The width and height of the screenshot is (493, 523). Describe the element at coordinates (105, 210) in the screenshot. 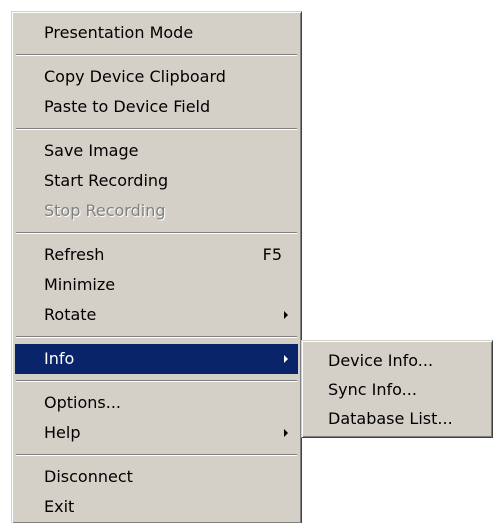

I see `menu-item-label: Stop Recording` at that location.